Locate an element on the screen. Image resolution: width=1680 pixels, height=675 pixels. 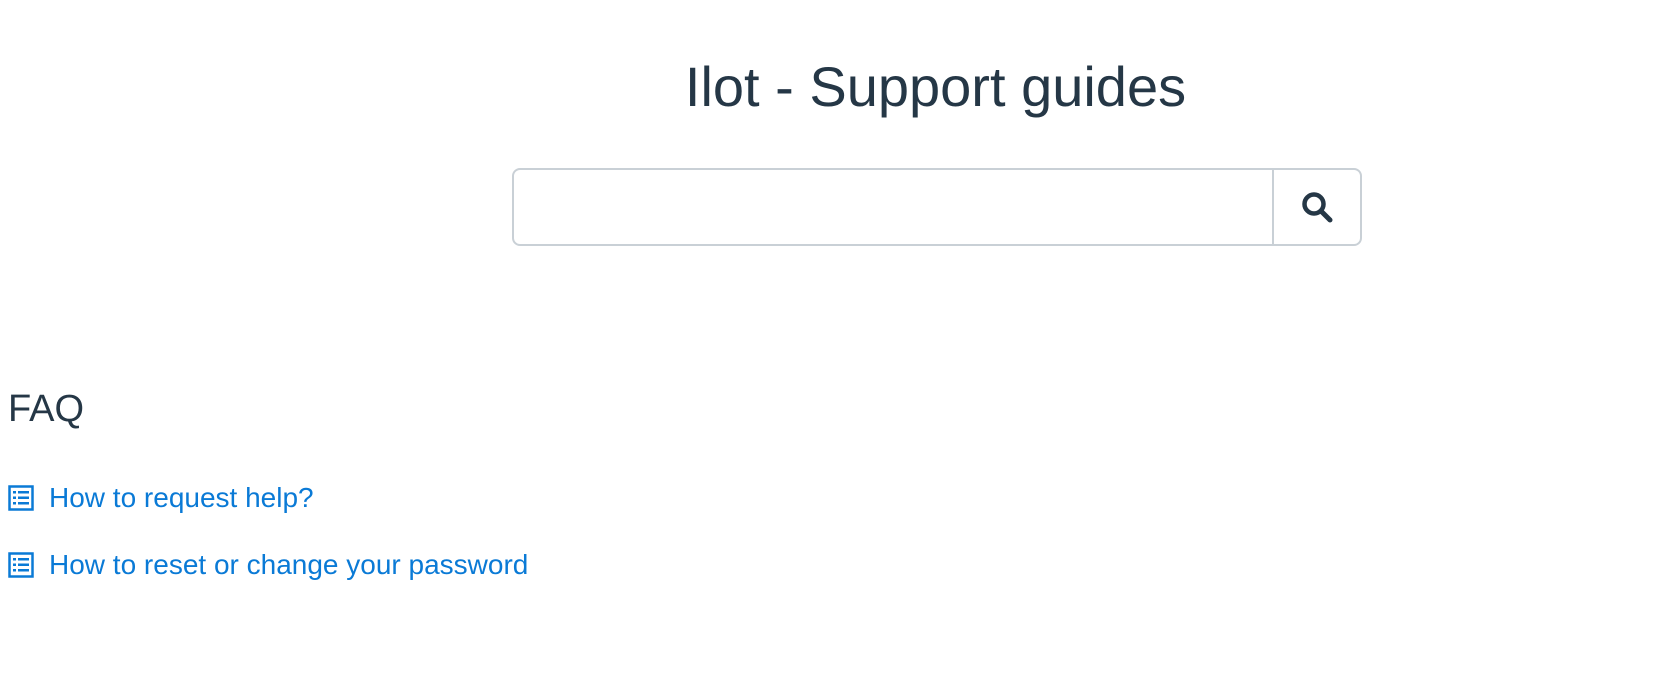
faq-article-label: How to reset or change your password is located at coordinates (289, 564).